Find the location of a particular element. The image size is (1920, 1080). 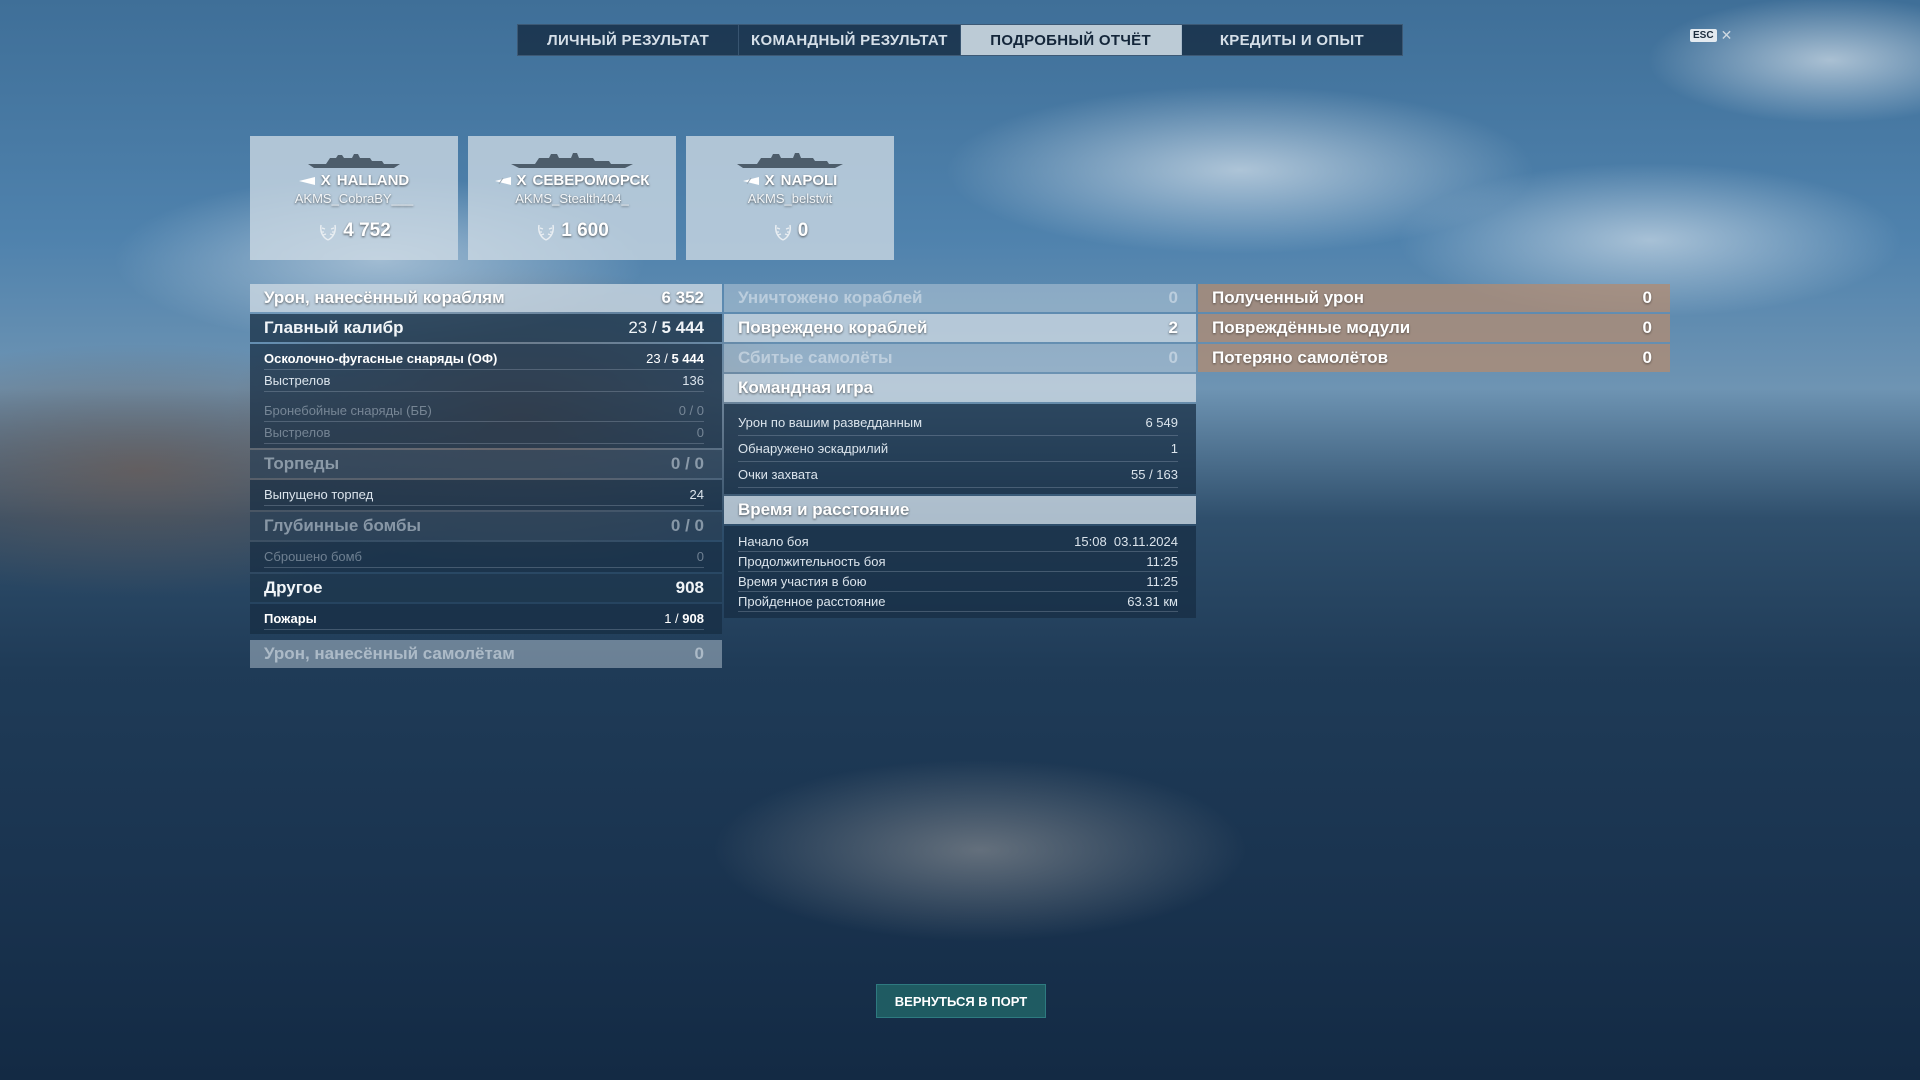

ap-shots-row: Выстрелов 0 is located at coordinates (484, 433).